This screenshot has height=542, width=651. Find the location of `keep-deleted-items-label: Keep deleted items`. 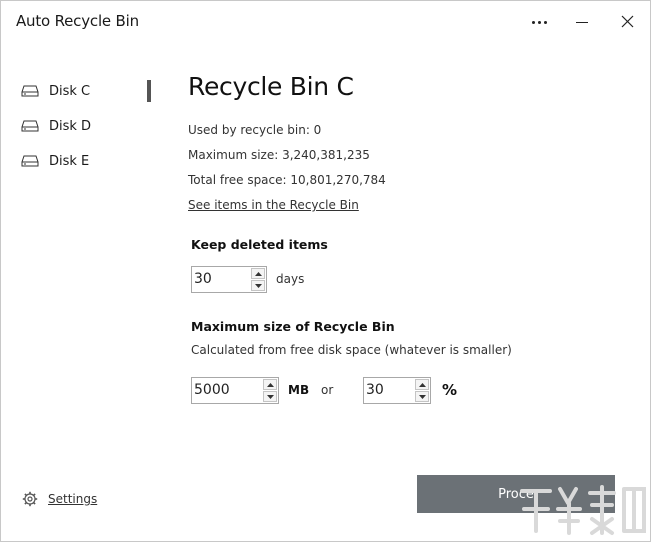

keep-deleted-items-label: Keep deleted items is located at coordinates (259, 244).